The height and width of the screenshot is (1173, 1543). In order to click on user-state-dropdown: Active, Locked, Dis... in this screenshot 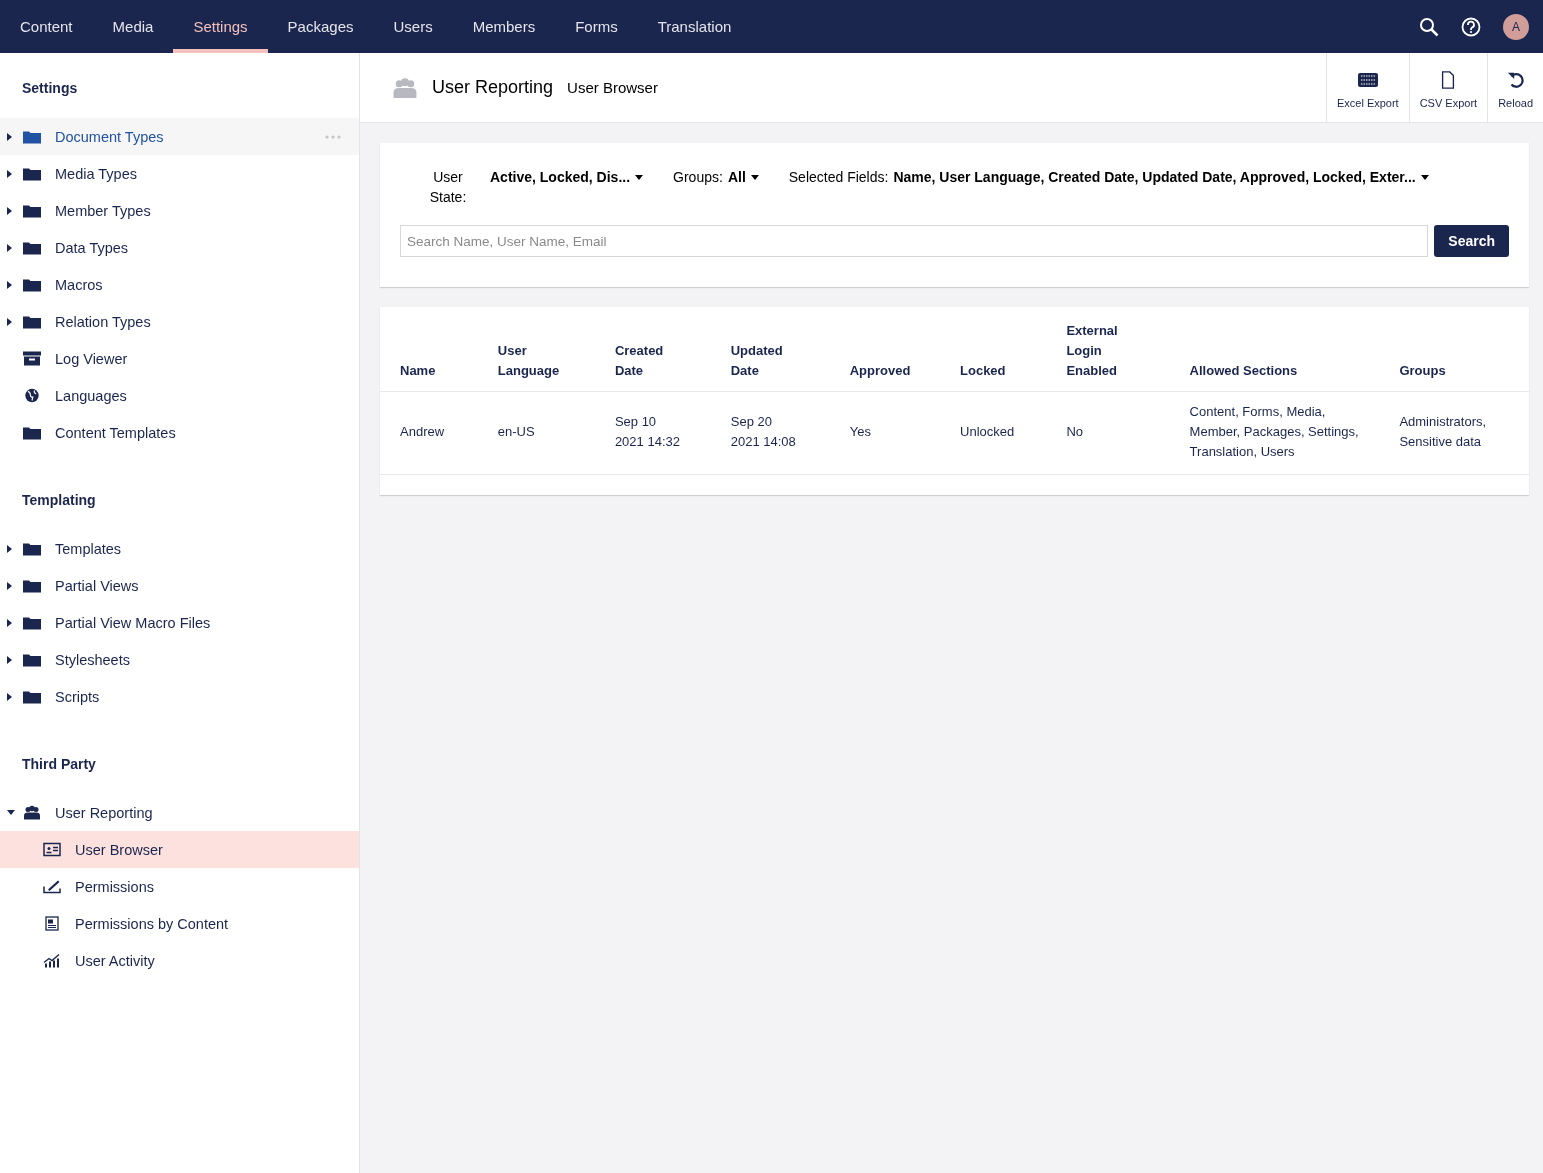, I will do `click(558, 177)`.